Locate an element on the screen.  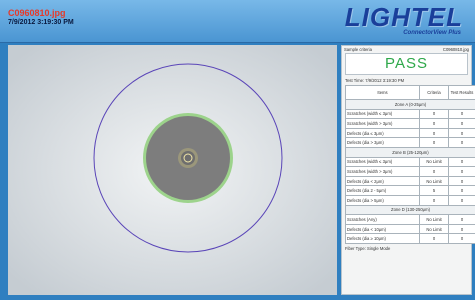
table-row: Scratches (Any) No Limit 0 is located at coordinates (410, 219).